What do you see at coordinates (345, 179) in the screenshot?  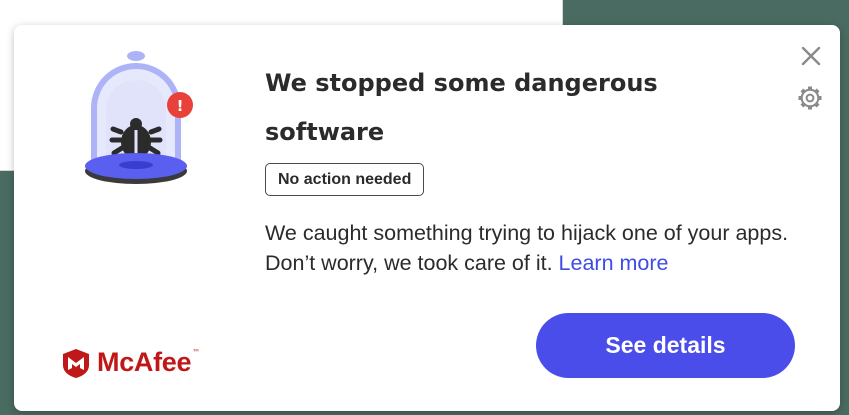 I see `status-badge: No action needed` at bounding box center [345, 179].